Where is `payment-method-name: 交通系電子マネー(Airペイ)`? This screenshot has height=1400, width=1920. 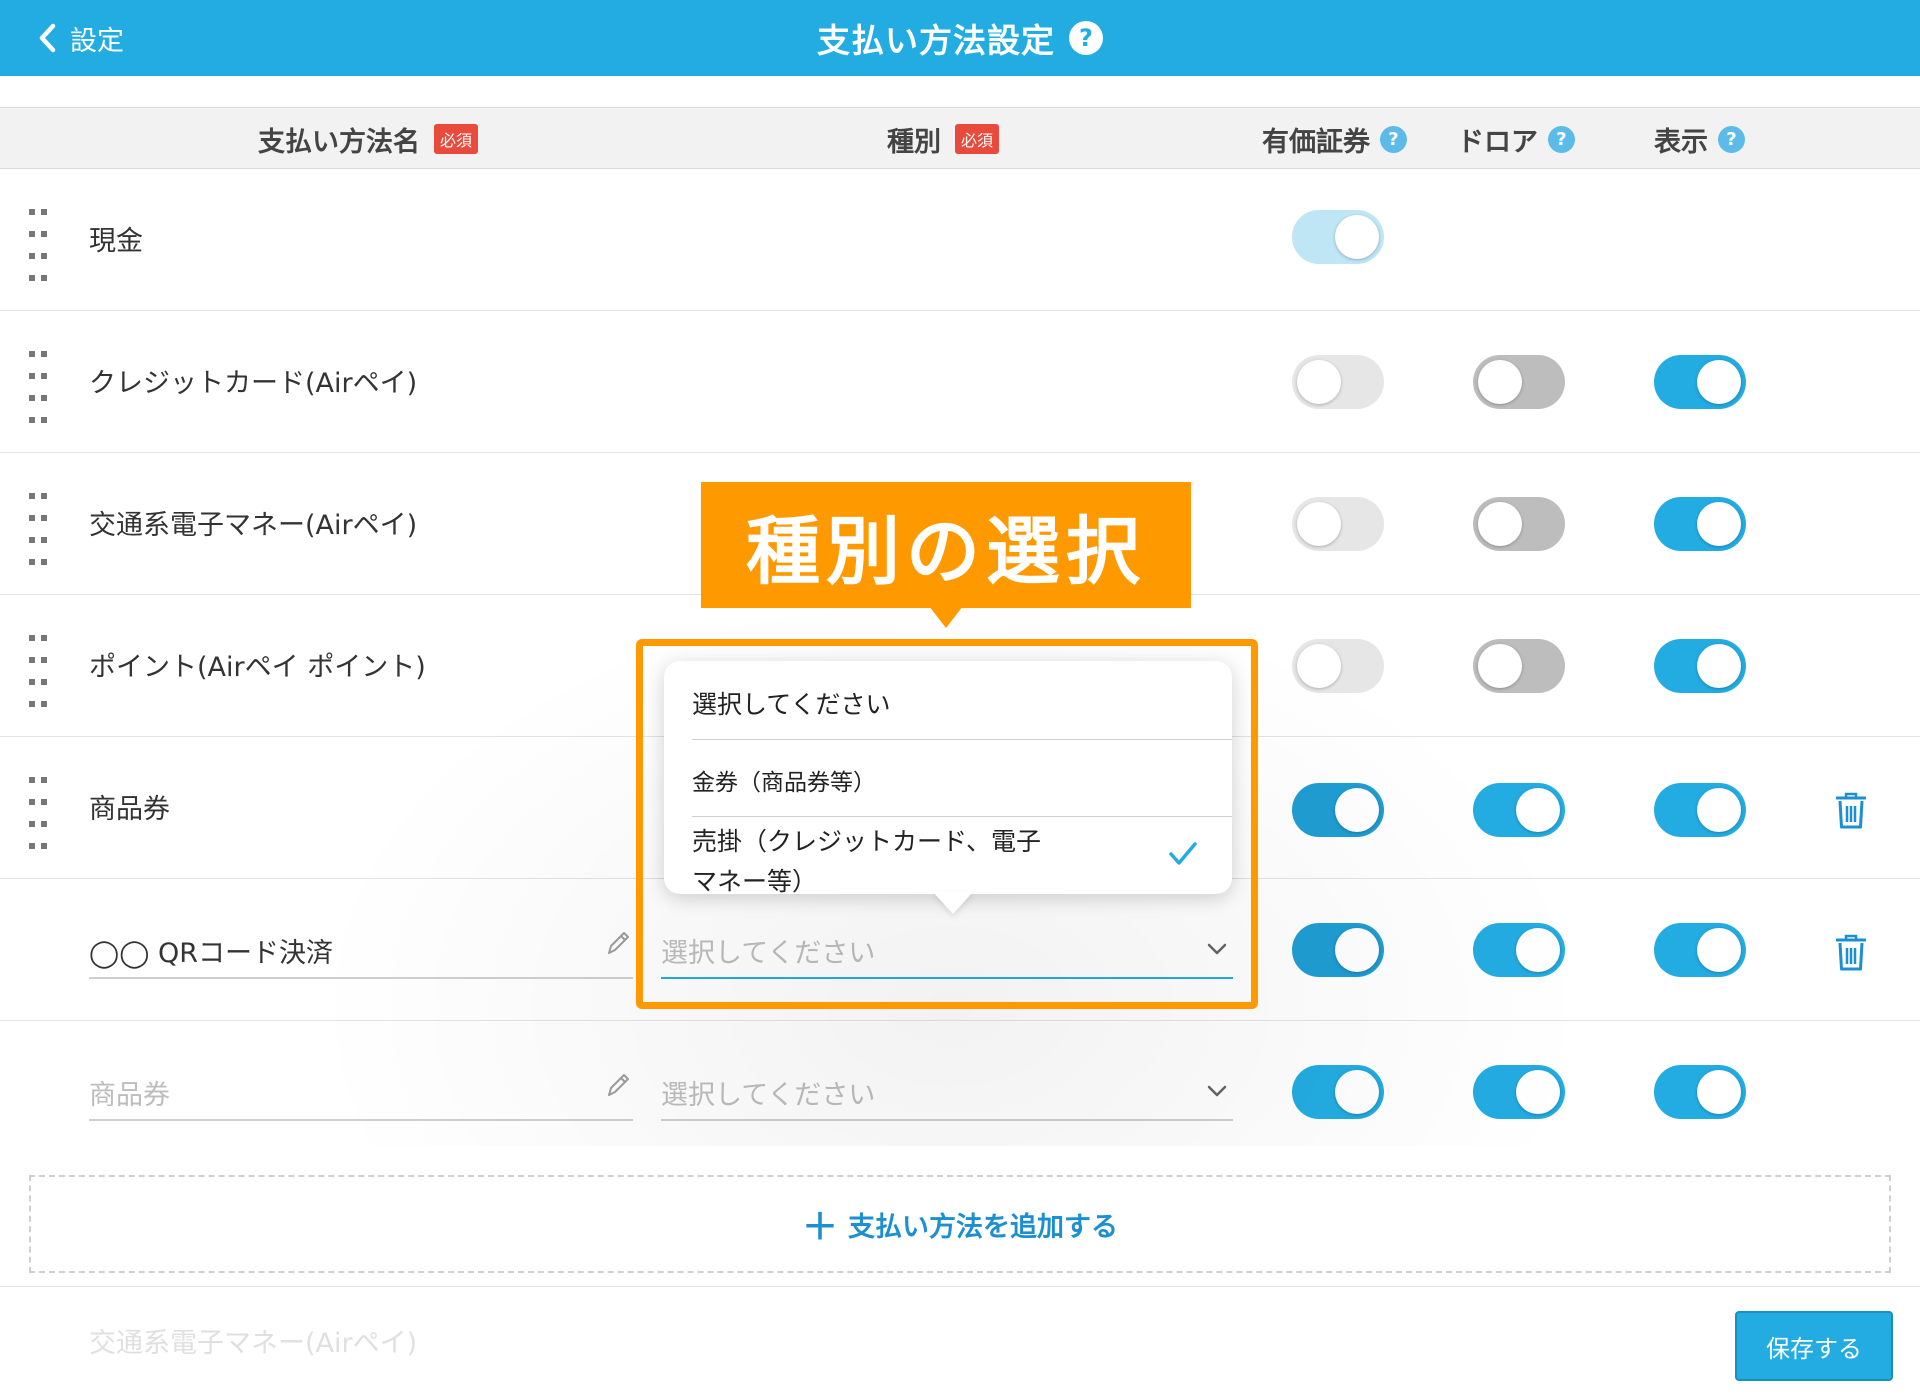
payment-method-name: 交通系電子マネー(Airペイ) is located at coordinates (253, 525).